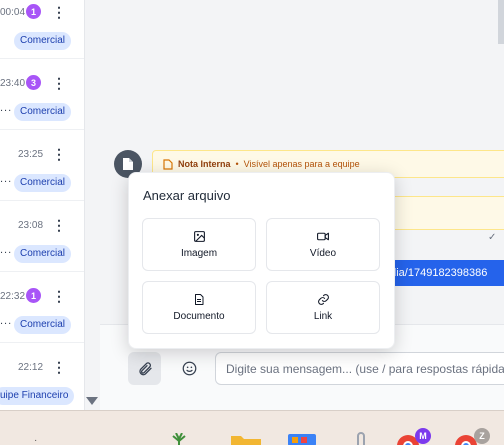  I want to click on conversation-item: 23:40 3 ⋮ ... Comercial, so click(42, 94).